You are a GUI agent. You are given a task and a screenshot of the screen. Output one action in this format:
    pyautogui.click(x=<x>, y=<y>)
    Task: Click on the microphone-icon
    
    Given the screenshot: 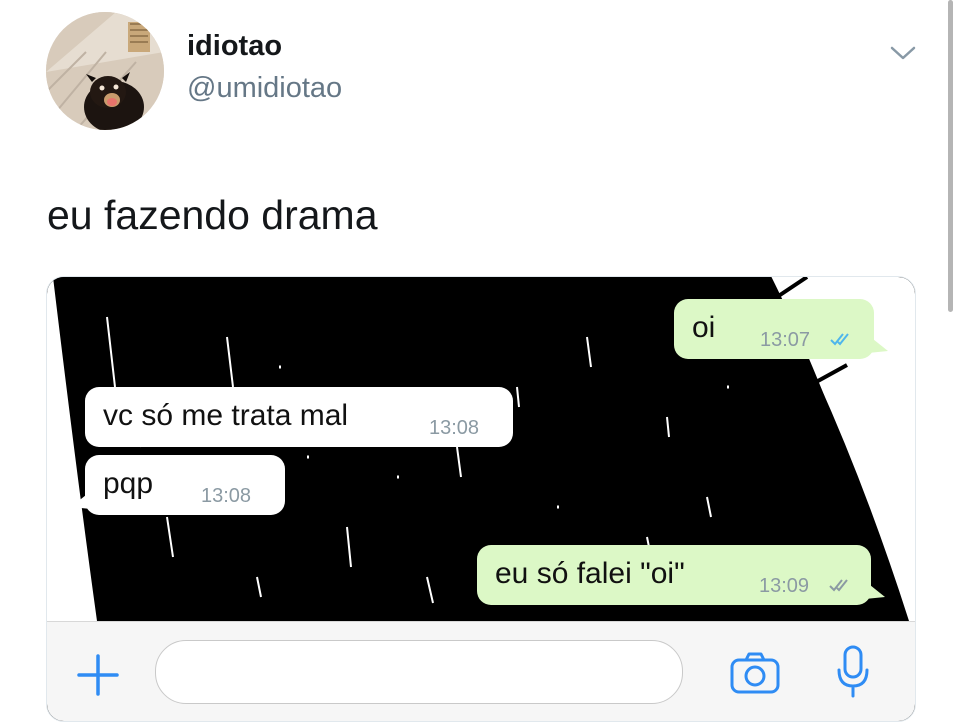 What is the action you would take?
    pyautogui.click(x=853, y=672)
    